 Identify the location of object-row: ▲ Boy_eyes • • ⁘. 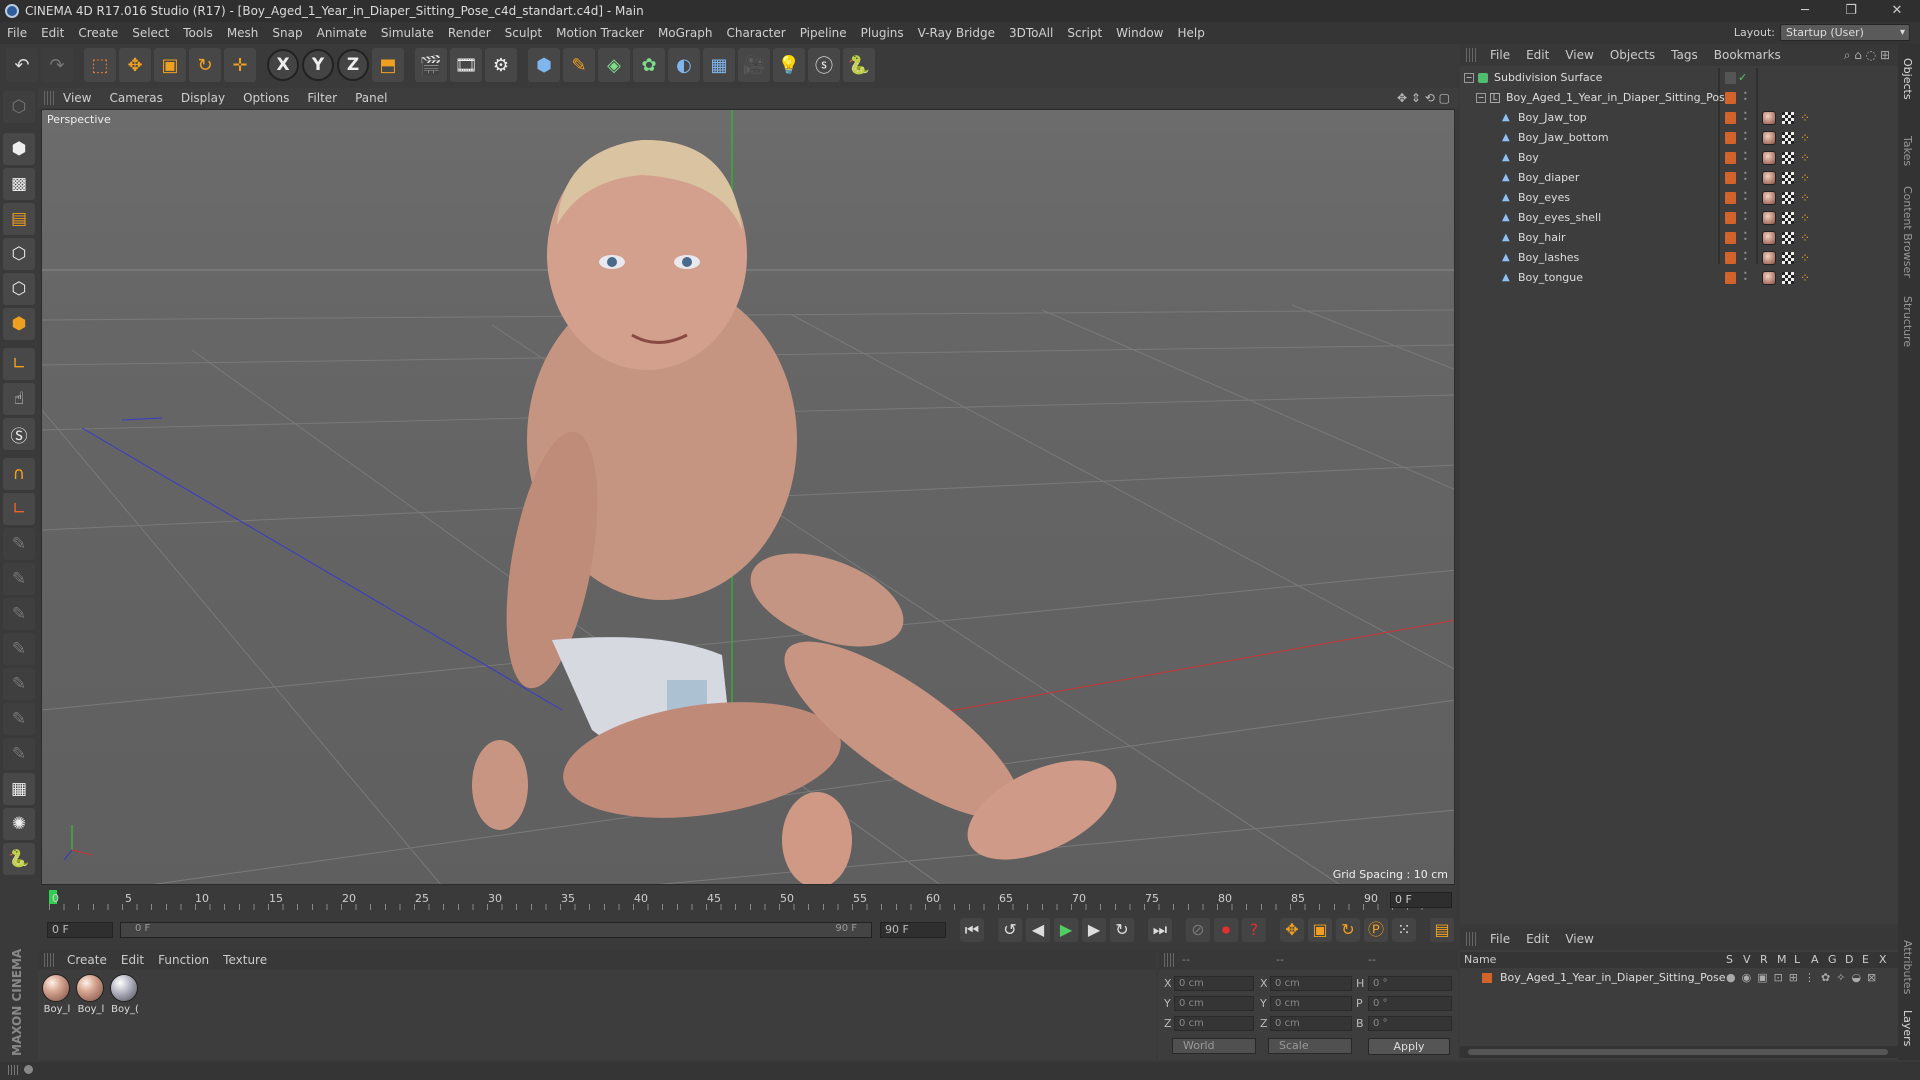
(1679, 198).